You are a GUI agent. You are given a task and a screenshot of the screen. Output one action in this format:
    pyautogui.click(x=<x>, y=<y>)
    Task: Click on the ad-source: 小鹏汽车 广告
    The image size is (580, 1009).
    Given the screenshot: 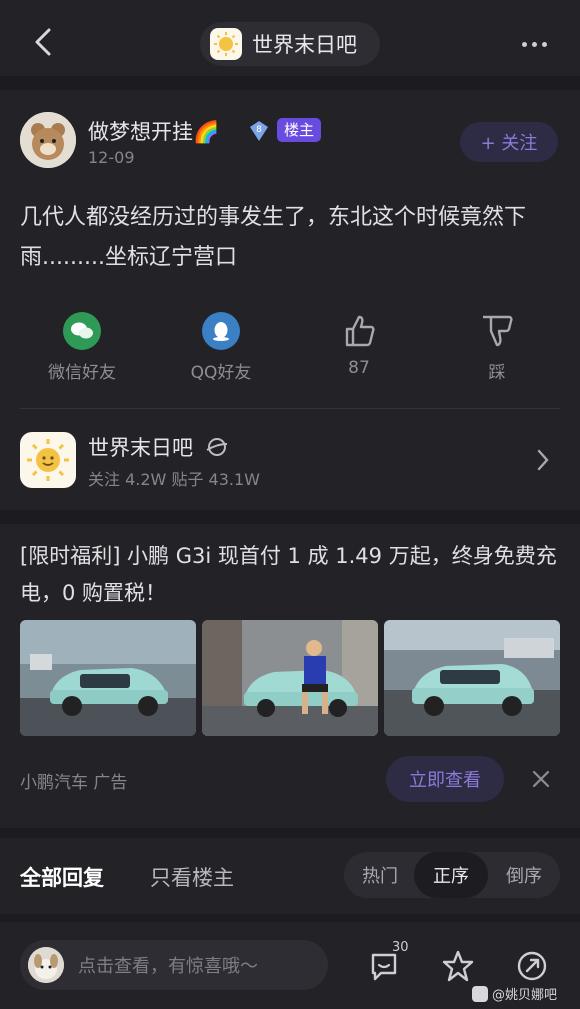 What is the action you would take?
    pyautogui.click(x=74, y=783)
    